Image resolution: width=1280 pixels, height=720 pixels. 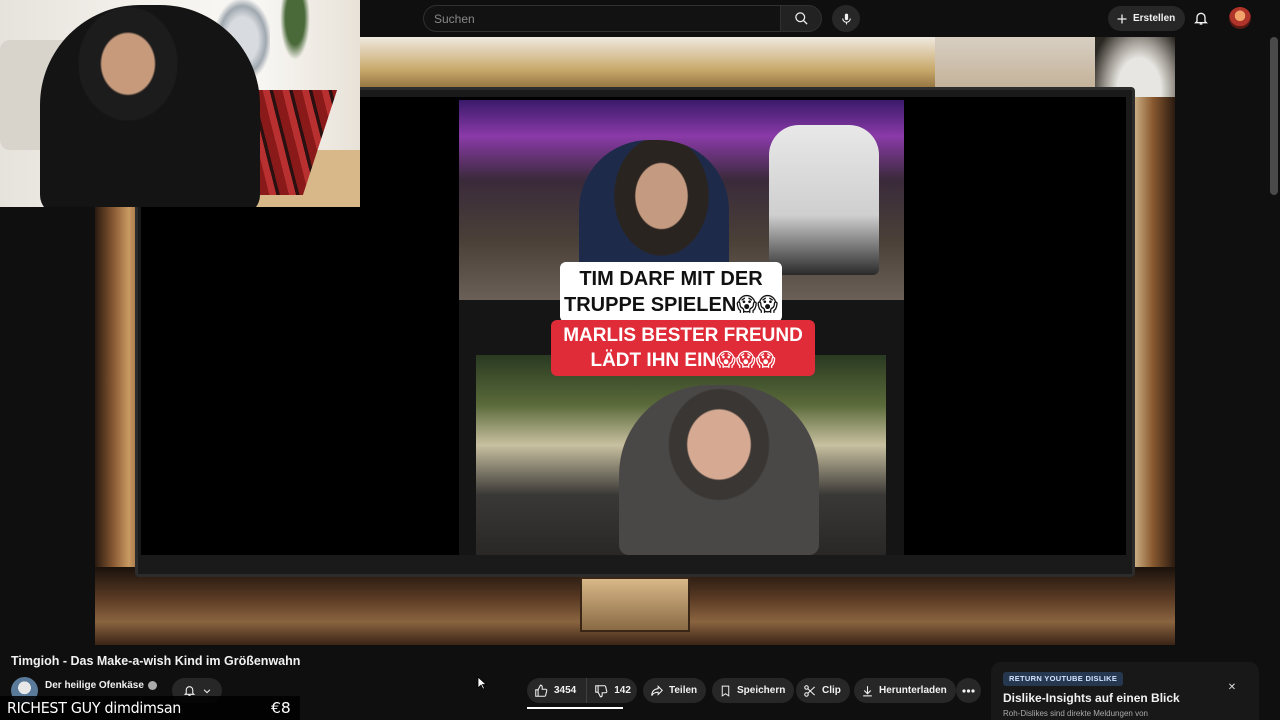 I want to click on like-button: 3454, so click(x=557, y=690).